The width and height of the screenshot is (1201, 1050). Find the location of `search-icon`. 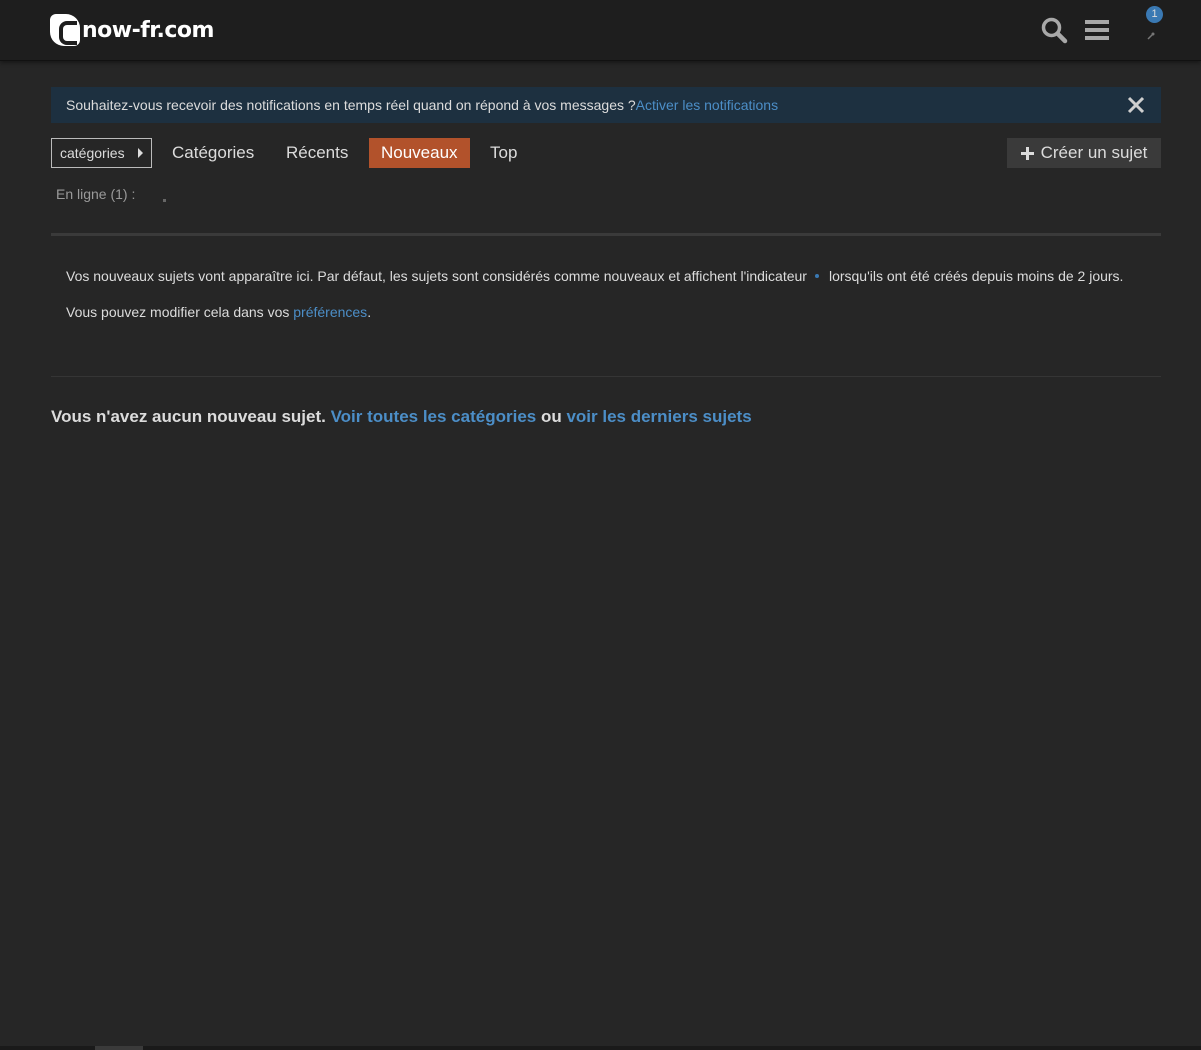

search-icon is located at coordinates (1054, 30).